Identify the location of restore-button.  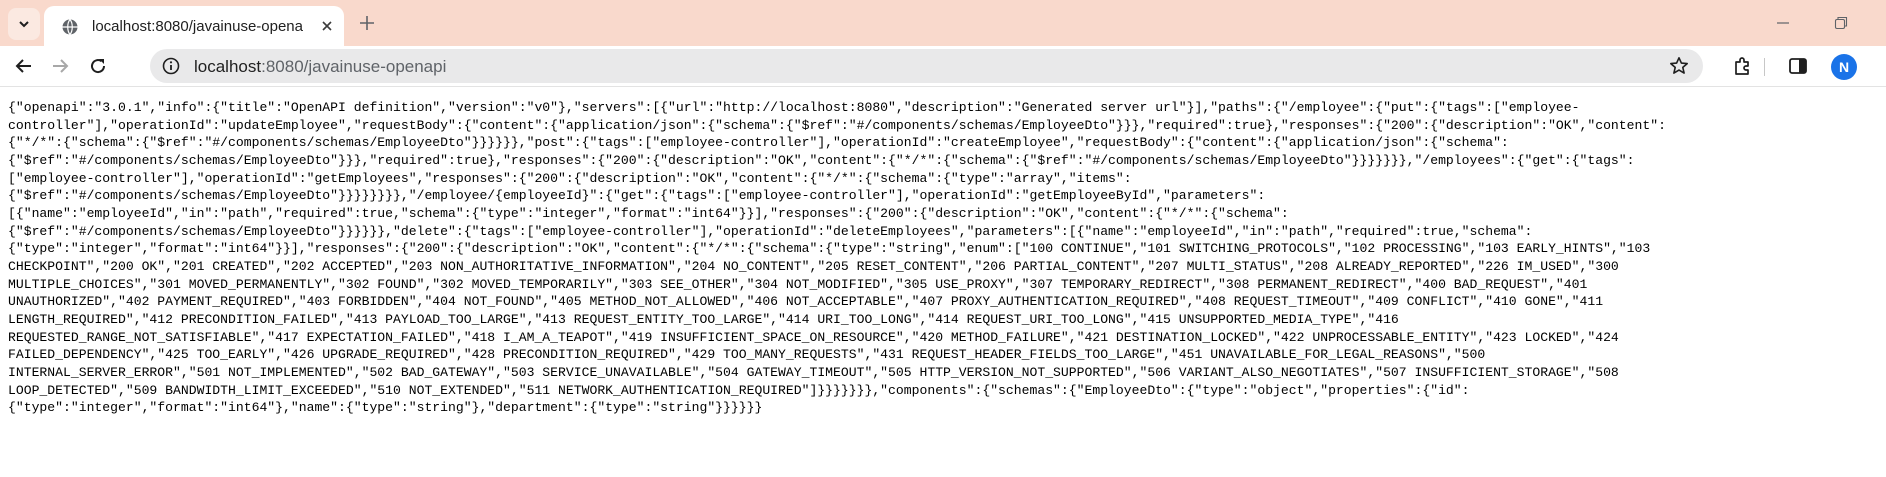
(1841, 23).